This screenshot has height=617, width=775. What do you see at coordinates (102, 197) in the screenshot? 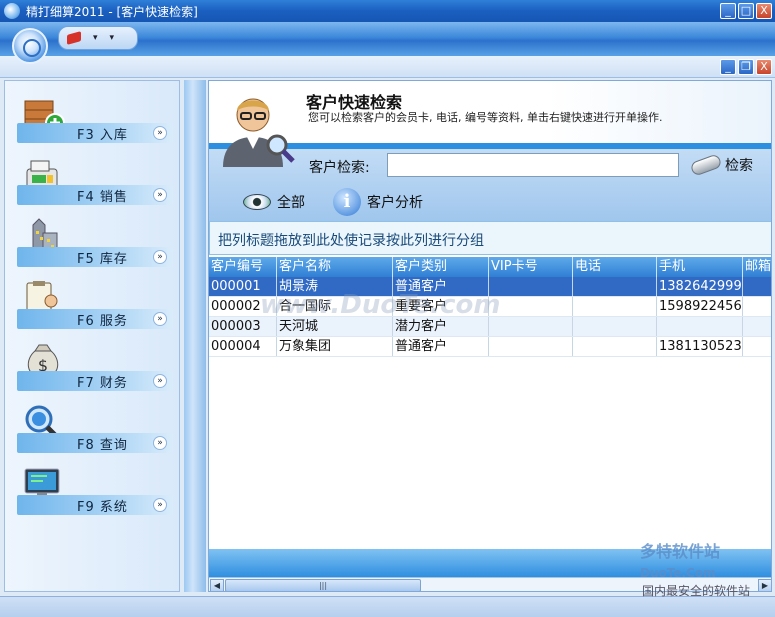
I see `nav-label: F4 销售` at bounding box center [102, 197].